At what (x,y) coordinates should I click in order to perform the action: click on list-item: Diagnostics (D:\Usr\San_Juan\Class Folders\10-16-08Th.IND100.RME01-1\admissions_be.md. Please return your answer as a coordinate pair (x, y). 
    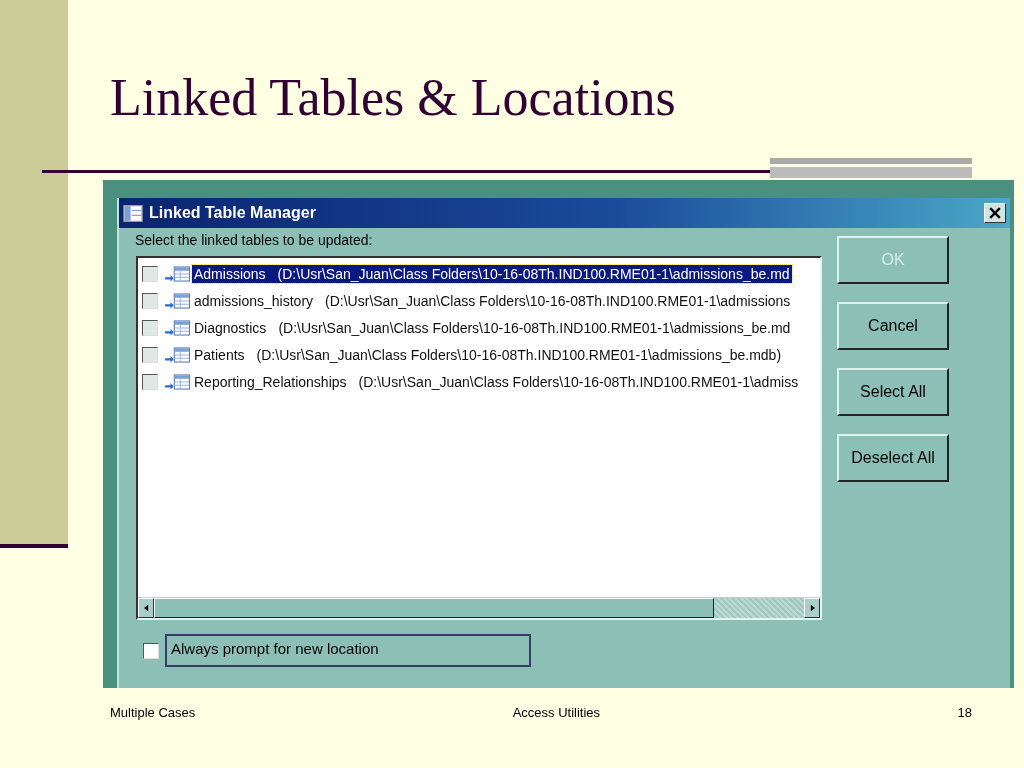
    Looking at the image, I should click on (492, 327).